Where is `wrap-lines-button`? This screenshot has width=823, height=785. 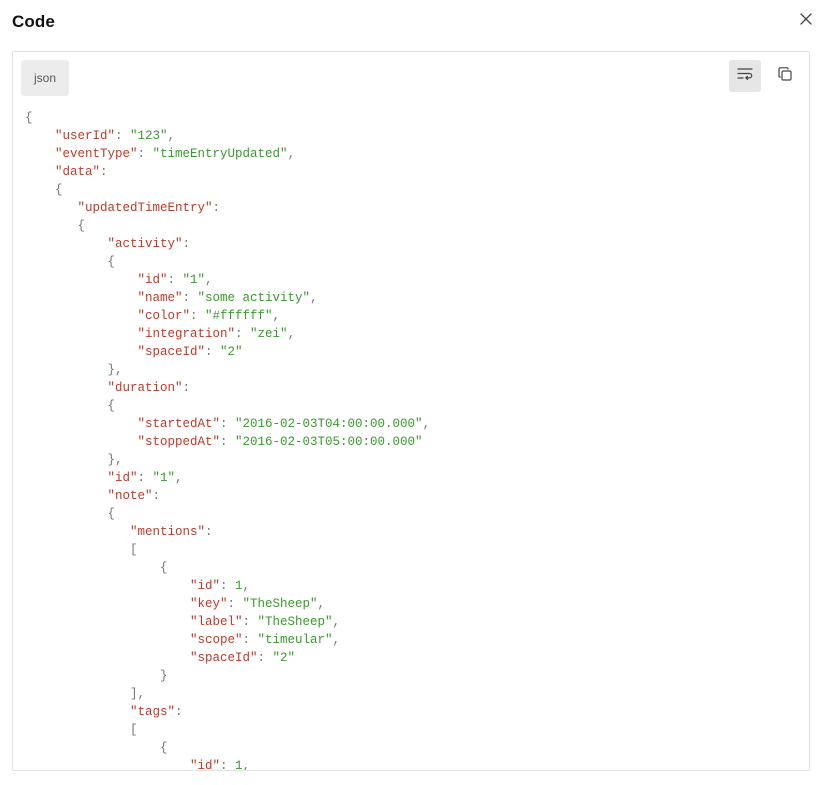
wrap-lines-button is located at coordinates (745, 76).